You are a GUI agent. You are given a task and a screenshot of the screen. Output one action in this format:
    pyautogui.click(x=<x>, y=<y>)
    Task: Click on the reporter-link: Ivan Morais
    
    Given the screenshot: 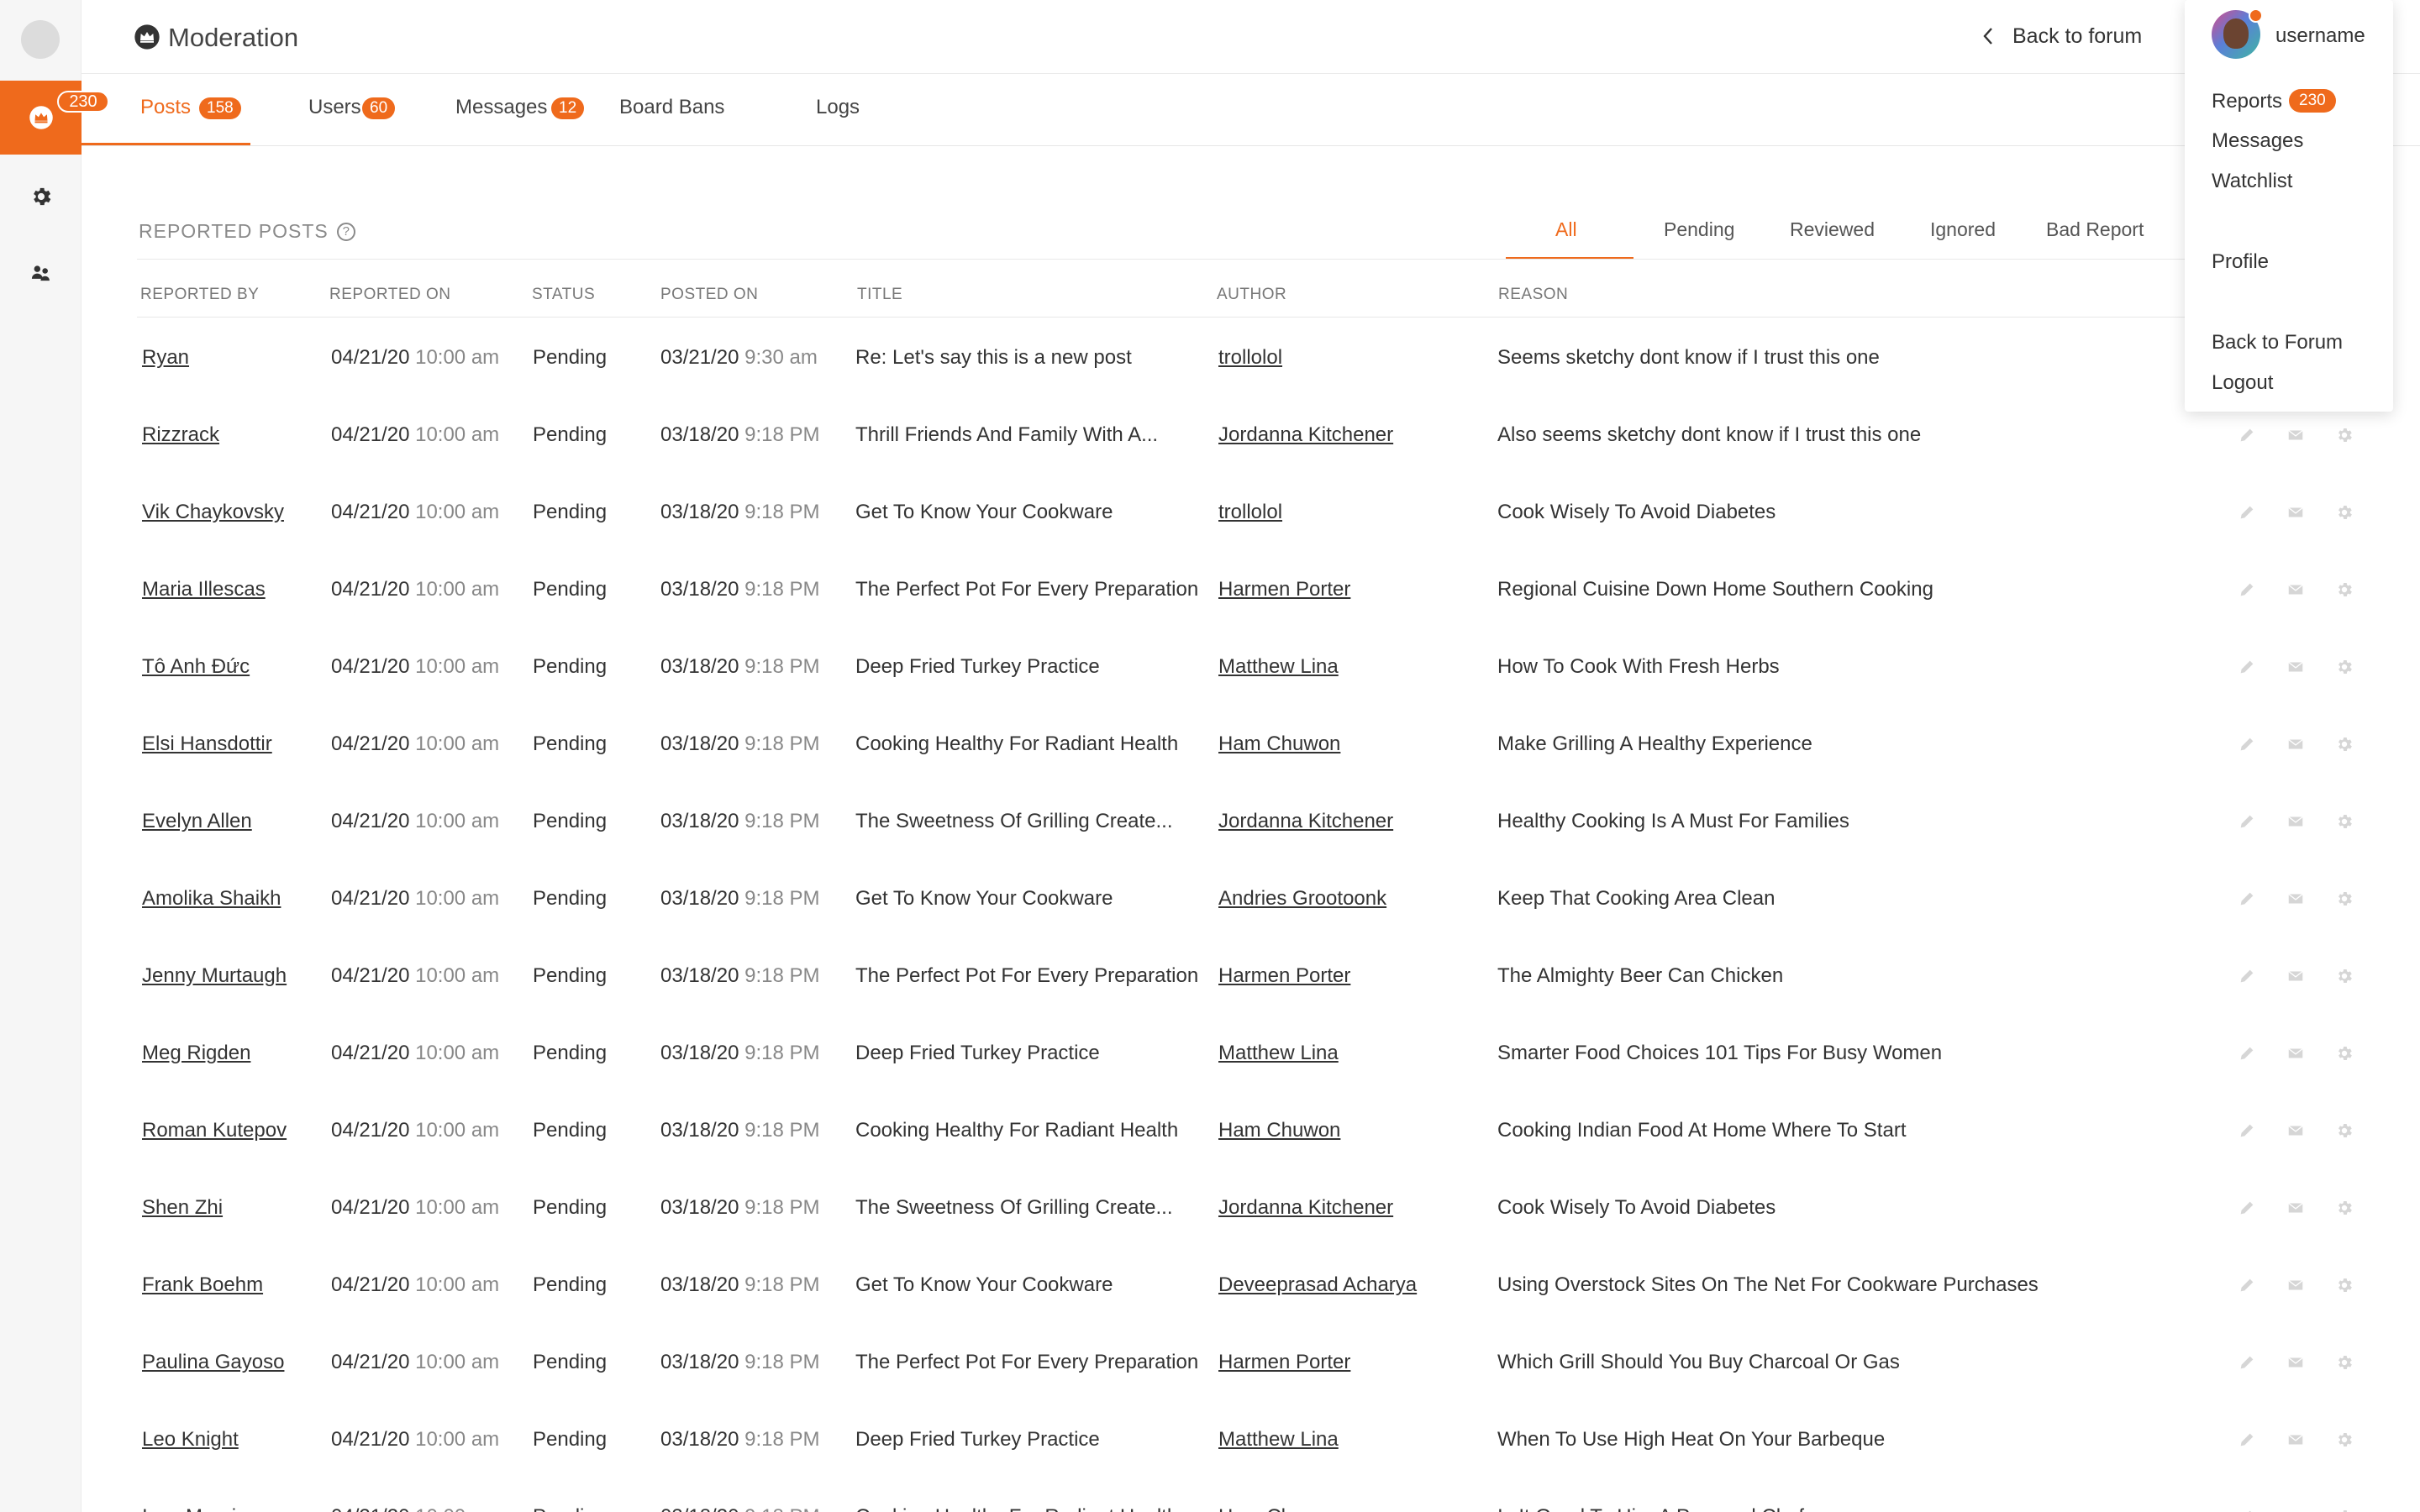 What is the action you would take?
    pyautogui.click(x=194, y=1495)
    